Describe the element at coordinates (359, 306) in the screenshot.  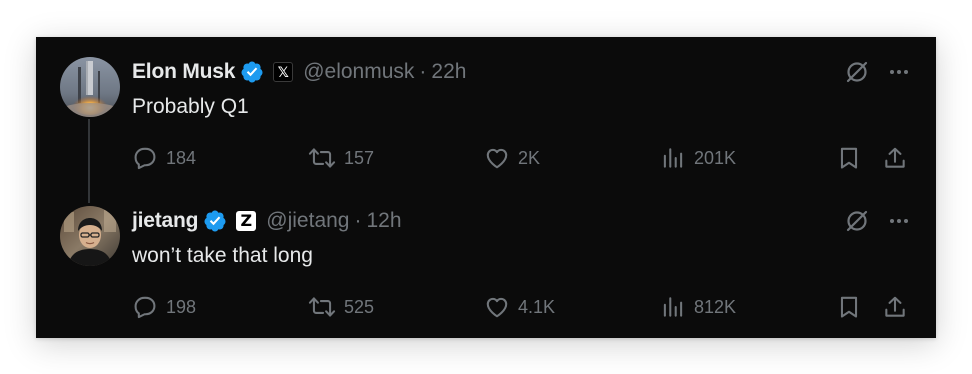
I see `repost-count: 525` at that location.